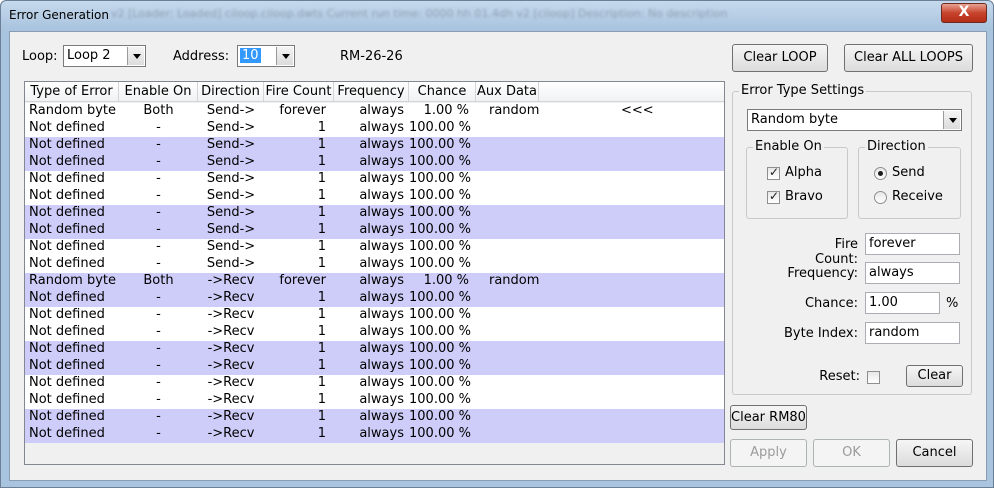 The width and height of the screenshot is (994, 488). What do you see at coordinates (299, 92) in the screenshot?
I see `column-fire-count: Fire Count` at bounding box center [299, 92].